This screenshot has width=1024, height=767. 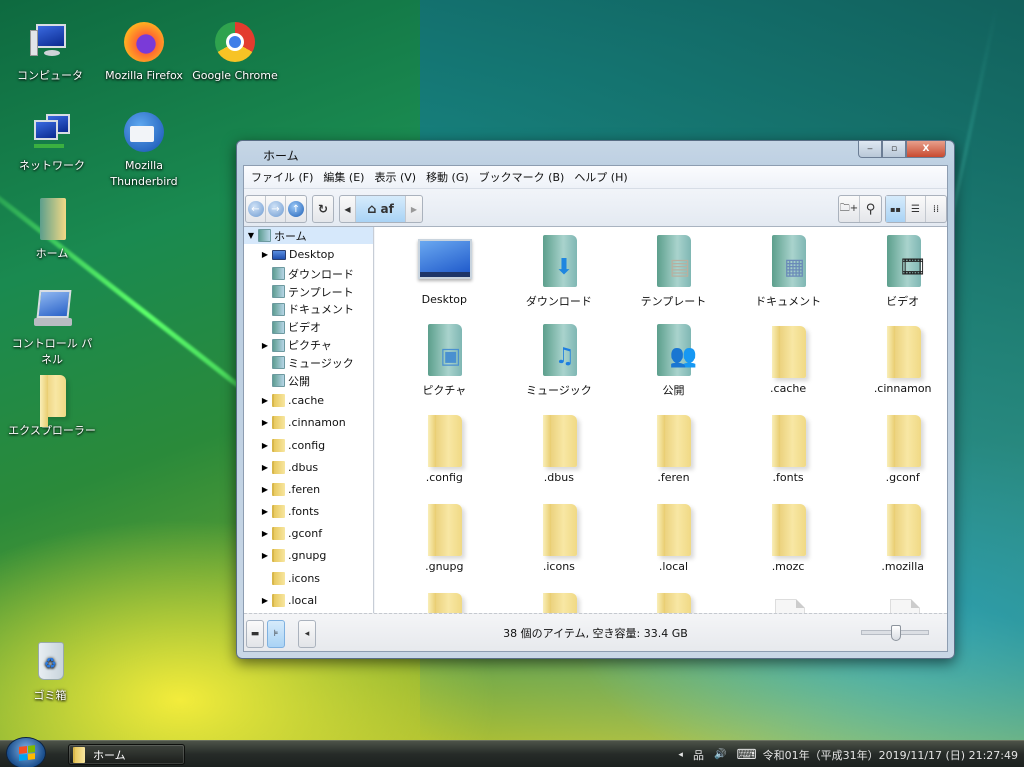 What do you see at coordinates (308, 578) in the screenshot?
I see `tree-item: .icons` at bounding box center [308, 578].